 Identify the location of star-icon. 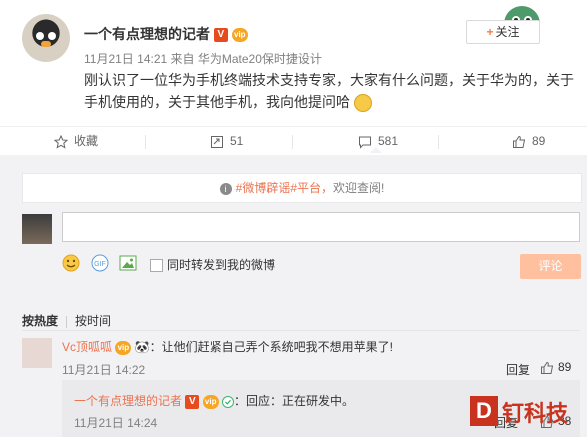
(61, 141).